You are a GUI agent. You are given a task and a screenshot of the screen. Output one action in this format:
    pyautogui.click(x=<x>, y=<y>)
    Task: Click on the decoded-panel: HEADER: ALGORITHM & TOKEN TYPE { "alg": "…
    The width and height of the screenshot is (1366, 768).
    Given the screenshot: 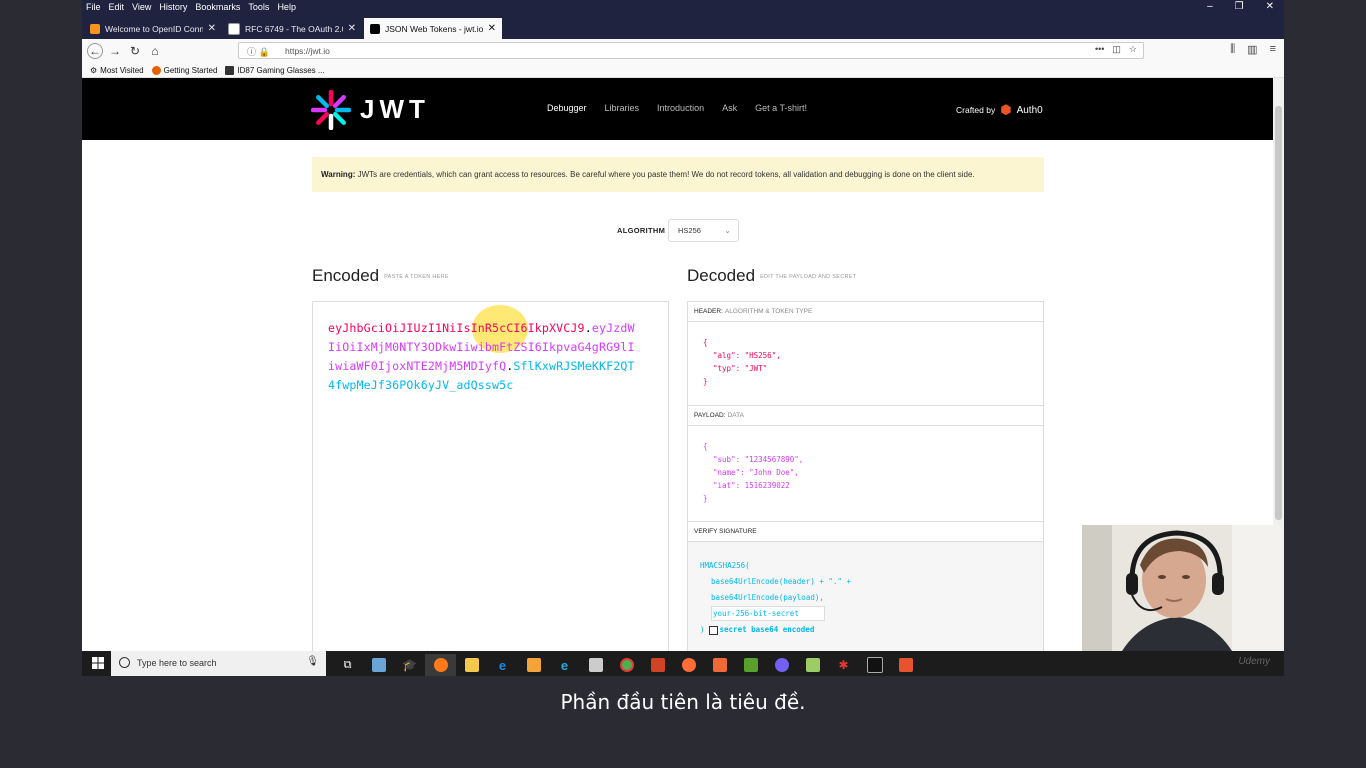 What is the action you would take?
    pyautogui.click(x=865, y=476)
    